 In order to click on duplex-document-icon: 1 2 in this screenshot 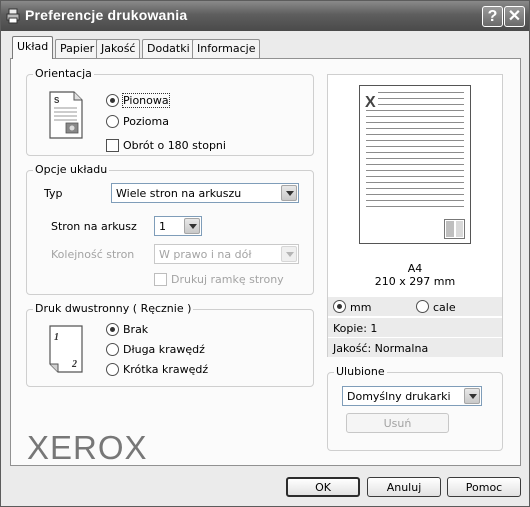, I will do `click(66, 349)`.